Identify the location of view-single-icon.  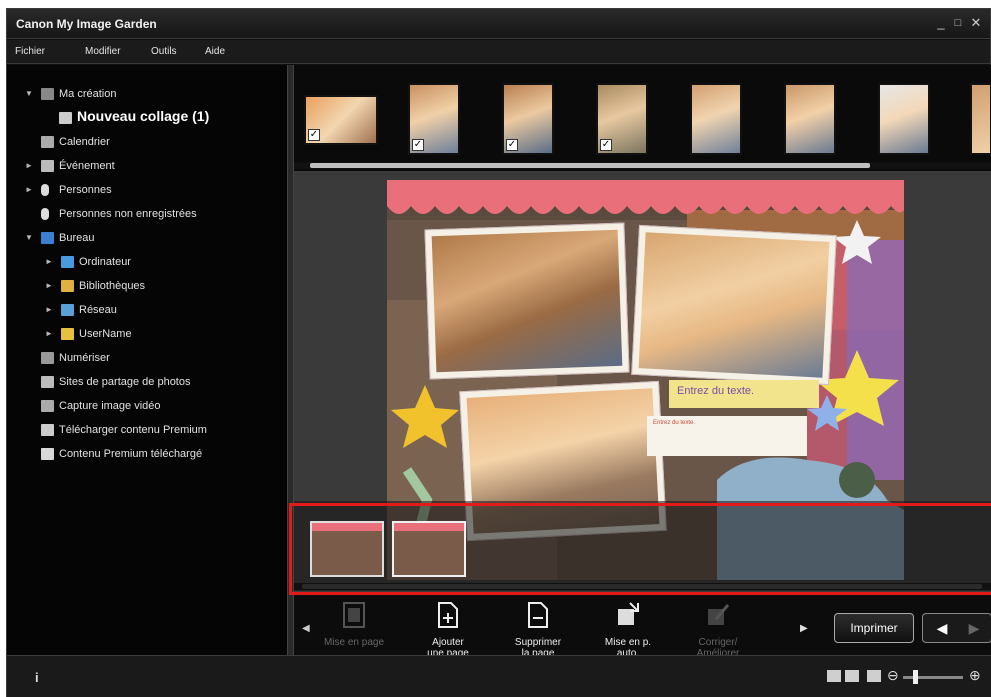
(834, 676).